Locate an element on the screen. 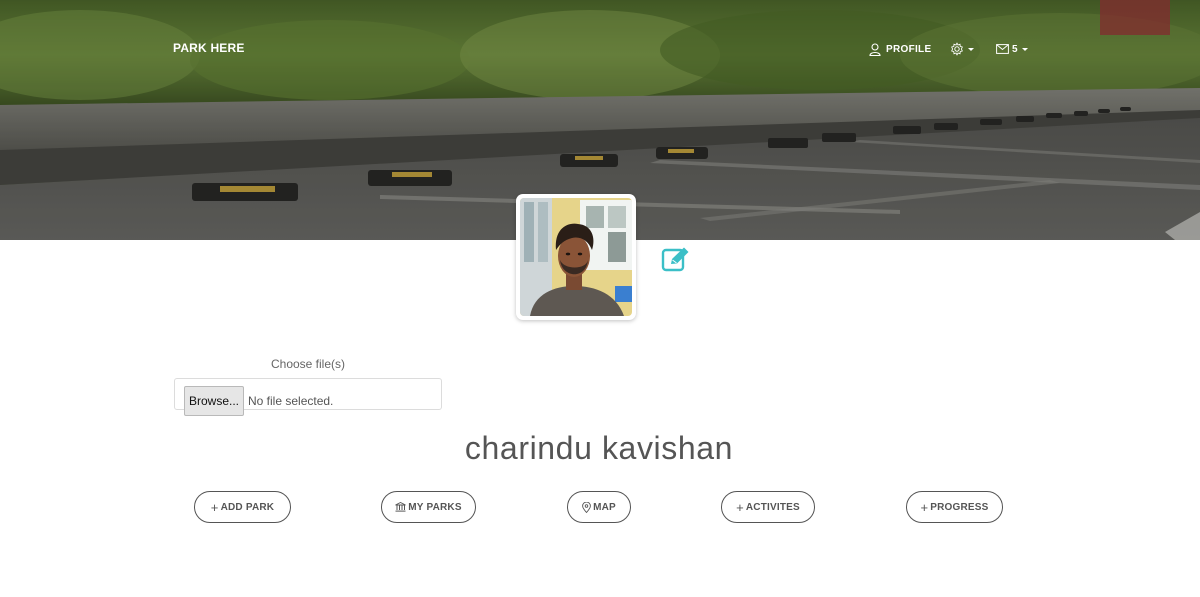 The image size is (1200, 597). my-parks-button: MY PARKS is located at coordinates (428, 507).